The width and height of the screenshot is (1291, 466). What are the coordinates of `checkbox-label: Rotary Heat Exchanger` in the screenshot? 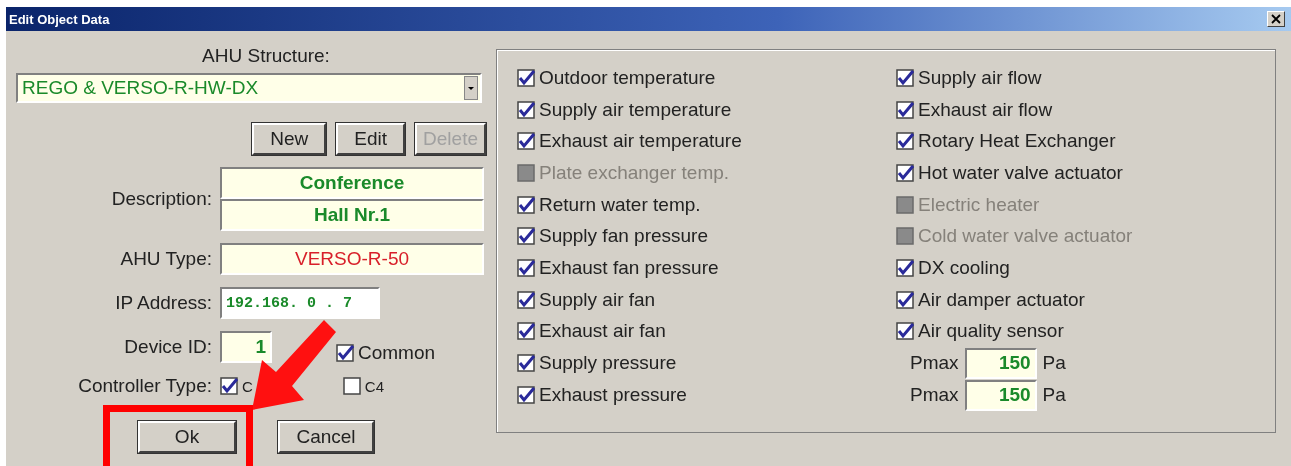 It's located at (1017, 141).